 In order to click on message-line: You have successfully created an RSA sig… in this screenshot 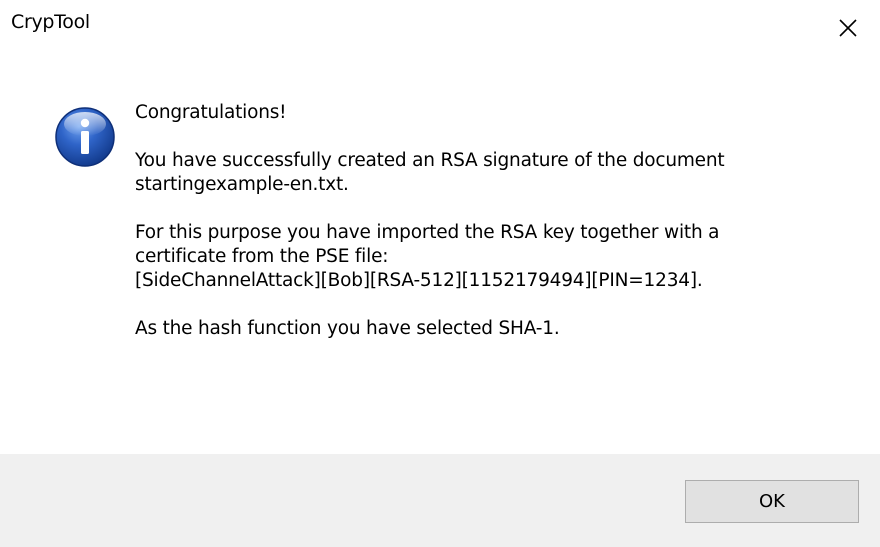, I will do `click(430, 160)`.